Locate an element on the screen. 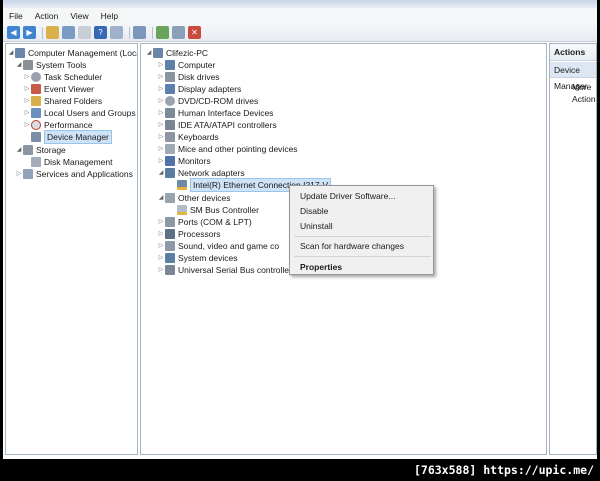 This screenshot has height=481, width=600. device-category: ▷ Computer is located at coordinates (186, 65).